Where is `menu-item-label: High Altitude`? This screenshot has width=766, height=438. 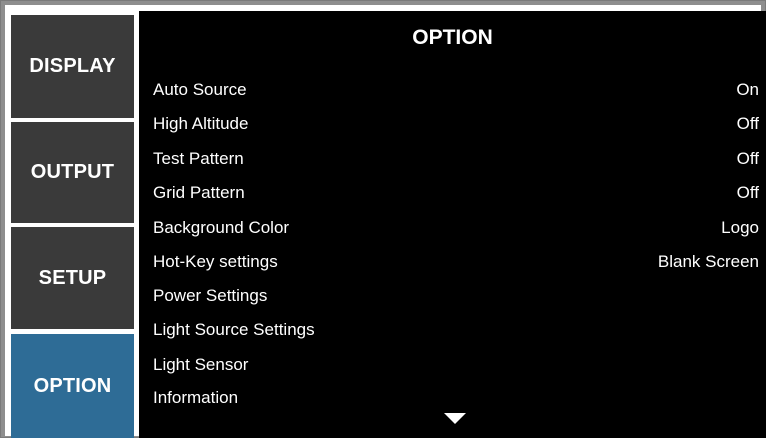 menu-item-label: High Altitude is located at coordinates (201, 123).